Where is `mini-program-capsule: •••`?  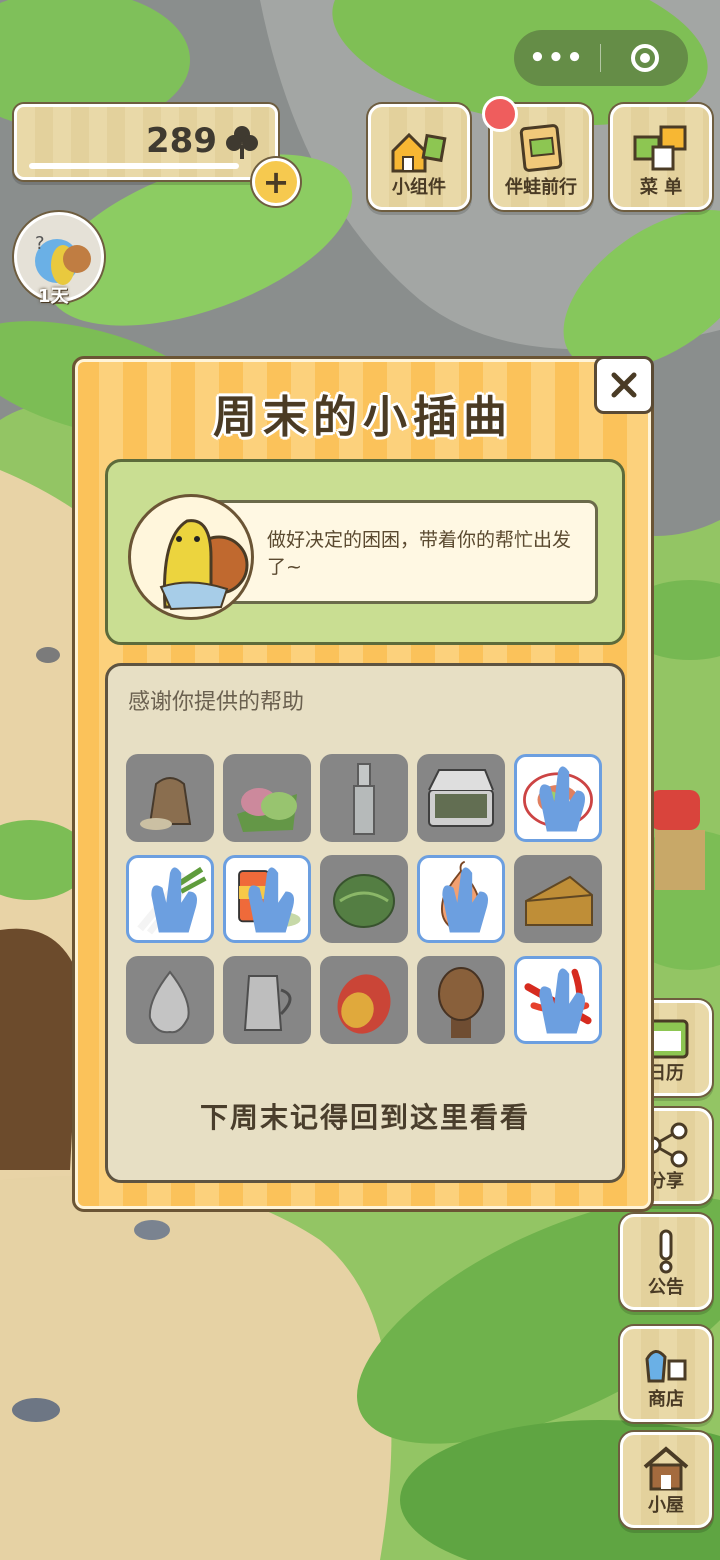 mini-program-capsule: ••• is located at coordinates (601, 58).